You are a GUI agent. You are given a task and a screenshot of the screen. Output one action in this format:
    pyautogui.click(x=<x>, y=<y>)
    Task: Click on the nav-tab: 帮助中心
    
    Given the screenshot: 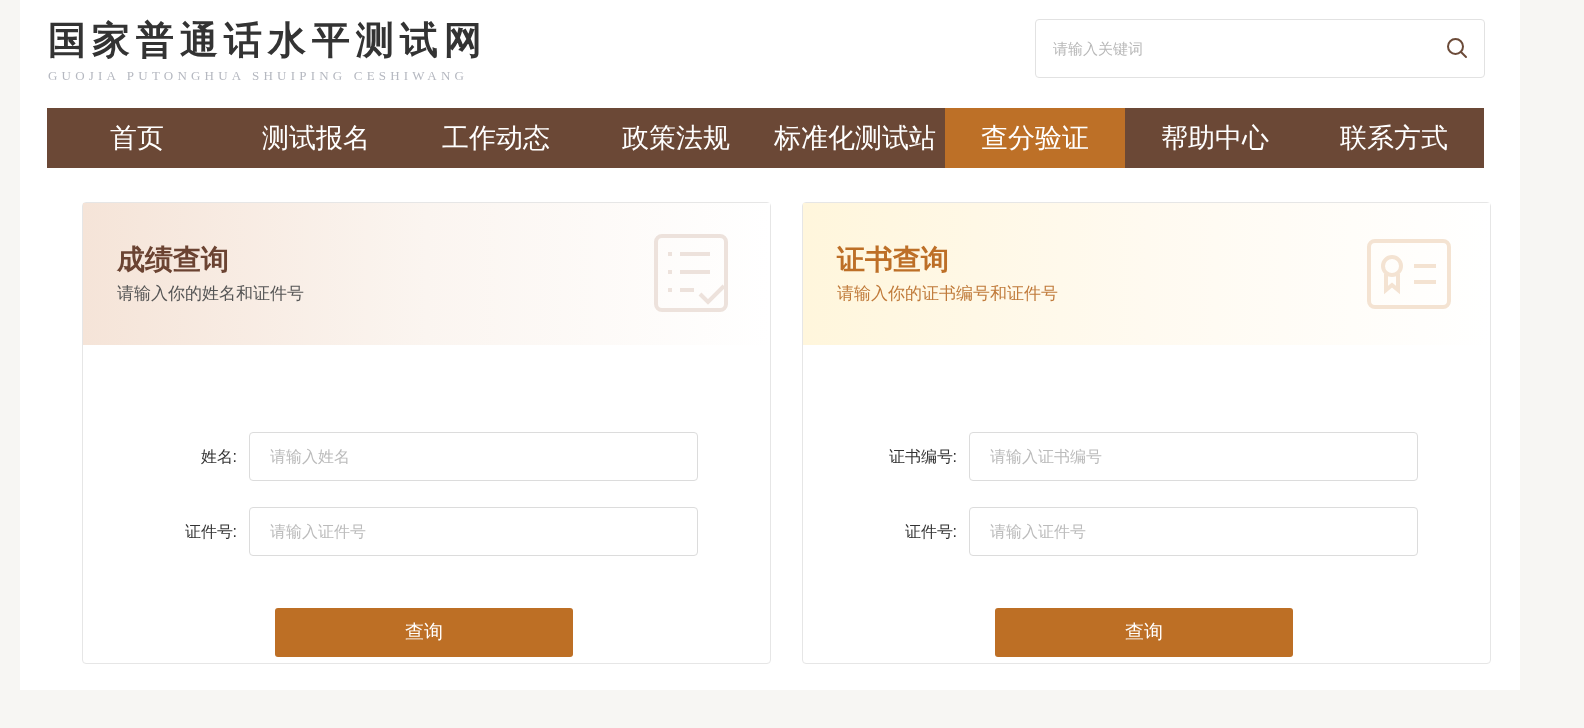 What is the action you would take?
    pyautogui.click(x=1214, y=138)
    